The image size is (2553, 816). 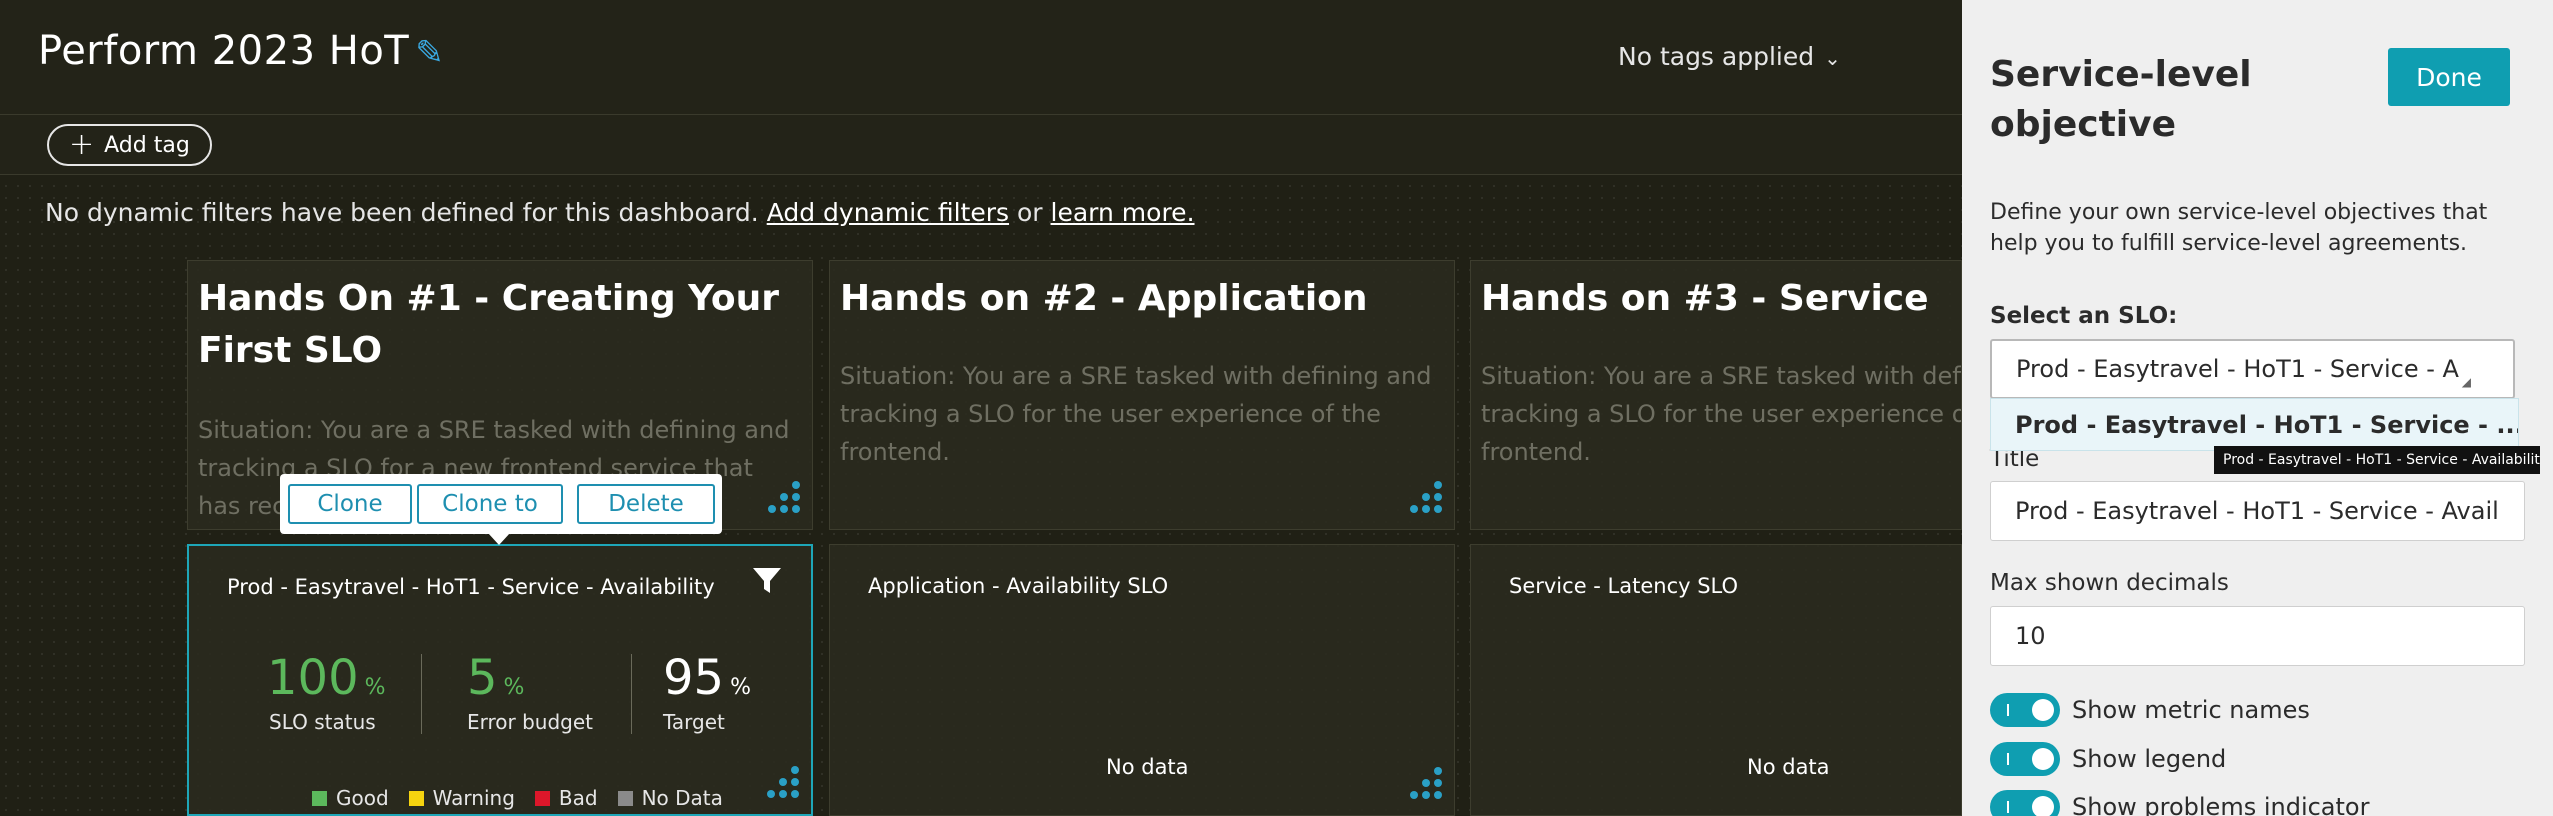 What do you see at coordinates (767, 581) in the screenshot?
I see `filter-icon` at bounding box center [767, 581].